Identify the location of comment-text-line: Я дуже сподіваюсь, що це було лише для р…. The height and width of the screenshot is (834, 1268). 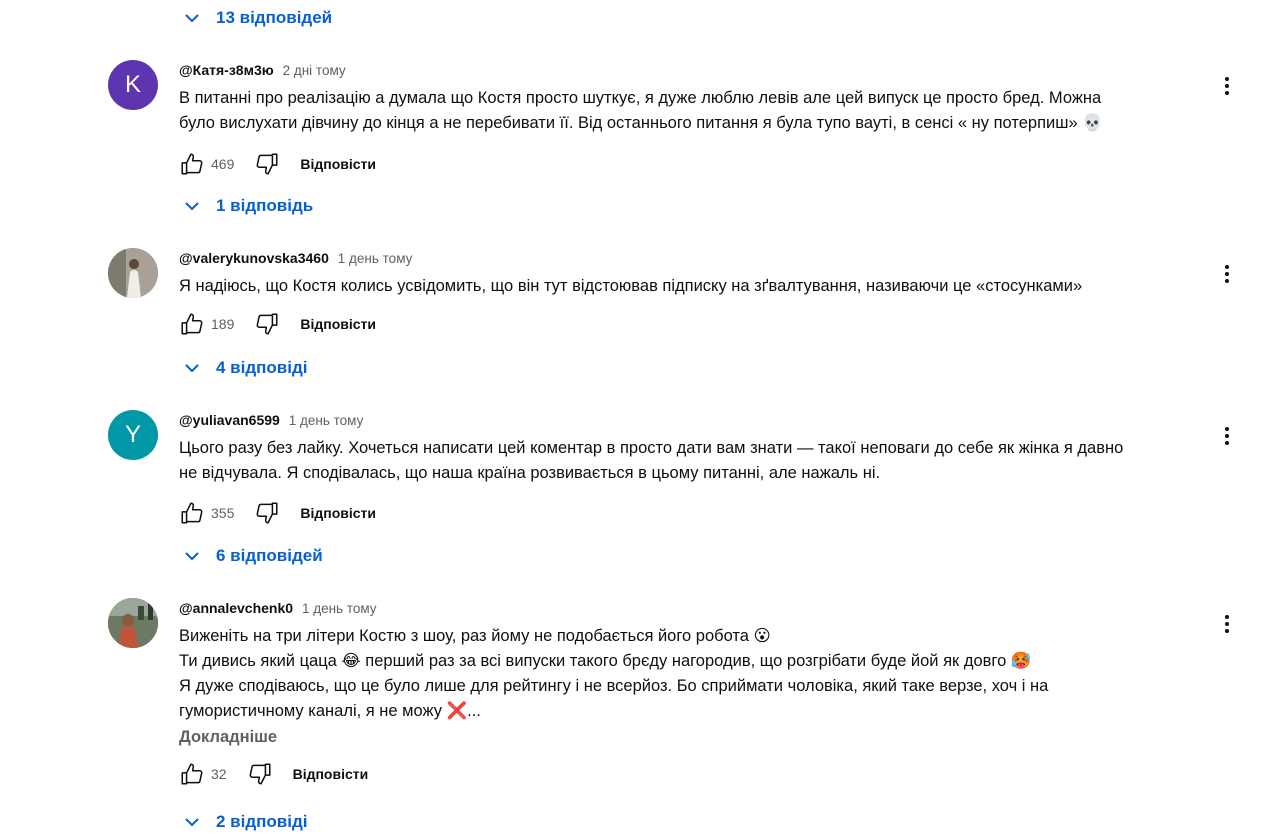
(614, 686).